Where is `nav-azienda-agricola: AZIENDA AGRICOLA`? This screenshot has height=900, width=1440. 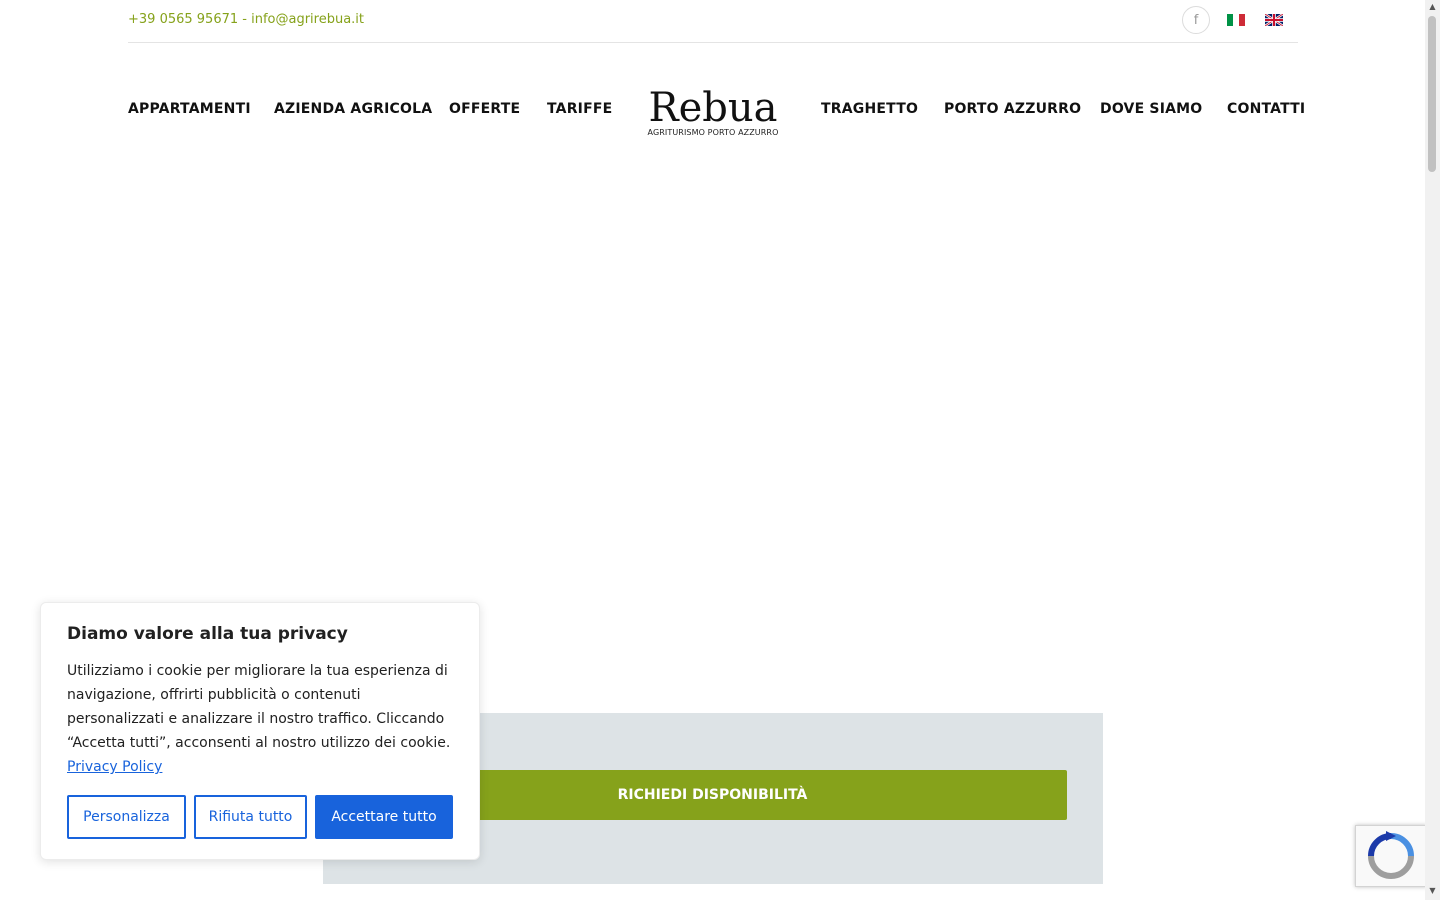 nav-azienda-agricola: AZIENDA AGRICOLA is located at coordinates (353, 109).